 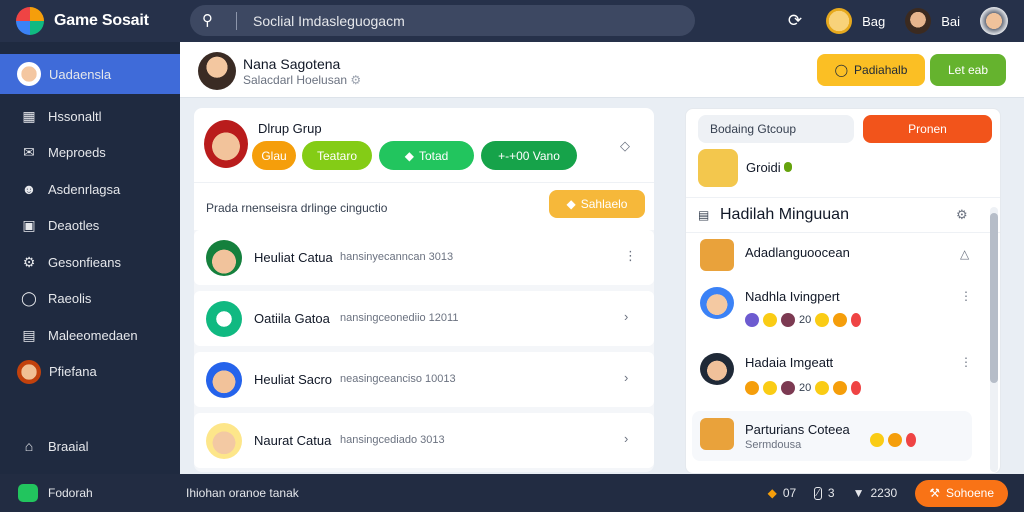 I want to click on sidebar-item-pfiefana: Pfiefana, so click(x=90, y=372).